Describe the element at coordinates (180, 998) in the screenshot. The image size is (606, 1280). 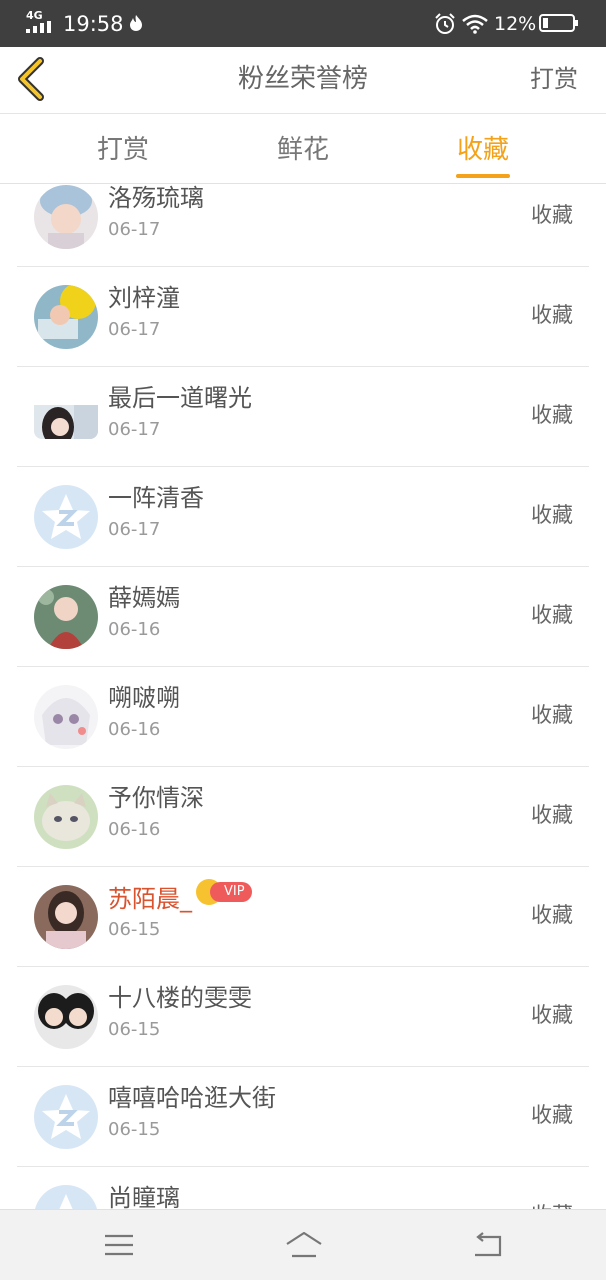
I see `user-name: 十八楼的雯雯` at that location.